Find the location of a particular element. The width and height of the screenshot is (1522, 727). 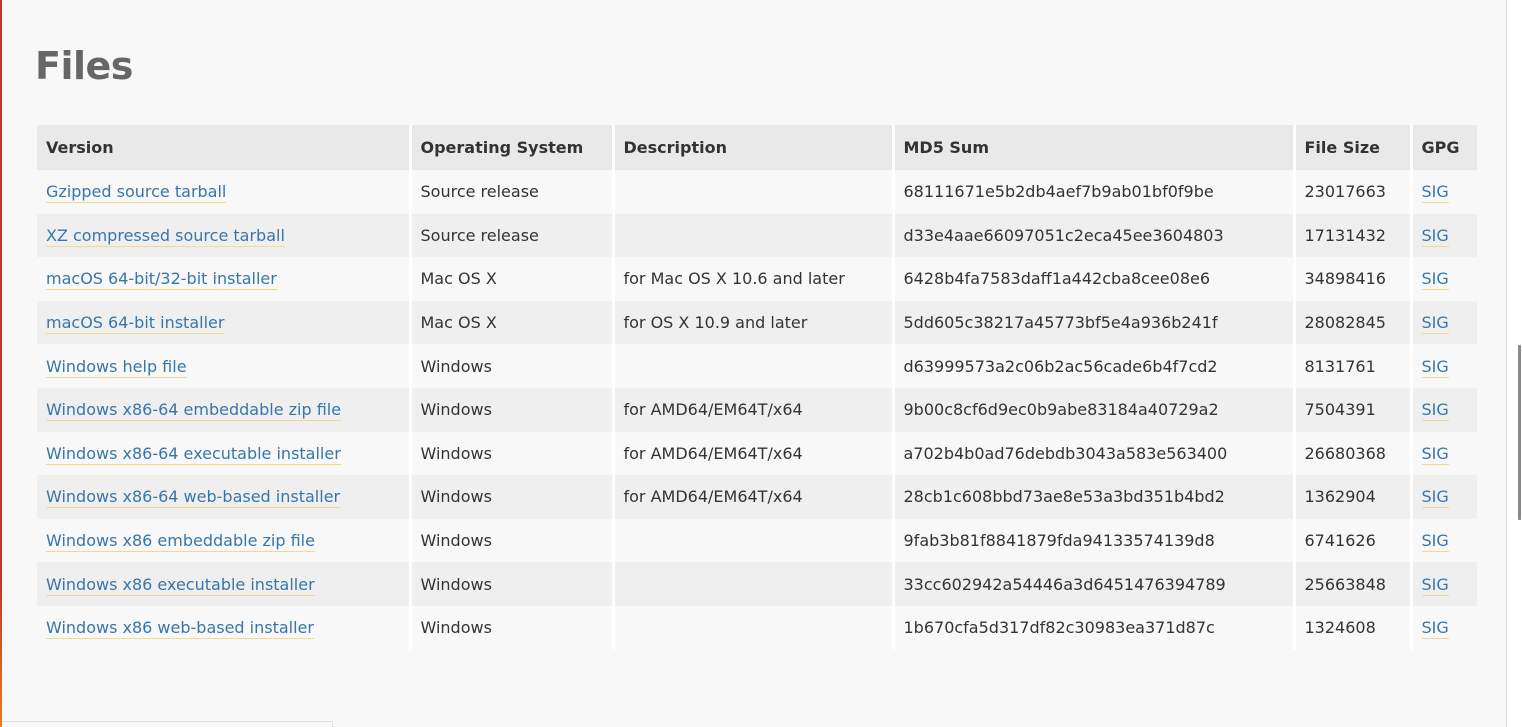

file-size-cell: 7504391 is located at coordinates (1353, 409).